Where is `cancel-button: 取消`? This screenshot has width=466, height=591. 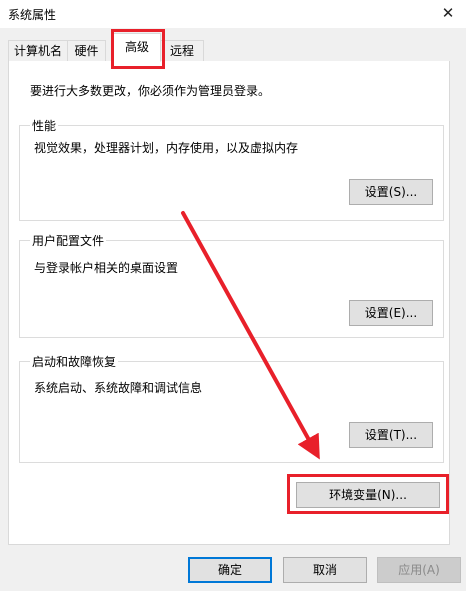
cancel-button: 取消 is located at coordinates (325, 570).